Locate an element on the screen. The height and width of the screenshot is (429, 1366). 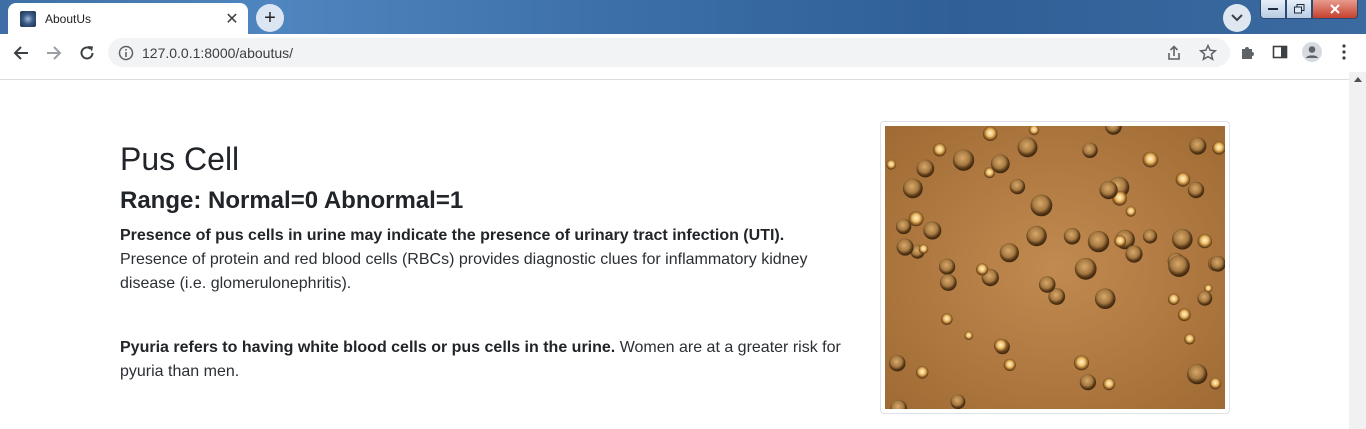
toolbar-divider is located at coordinates (683, 75).